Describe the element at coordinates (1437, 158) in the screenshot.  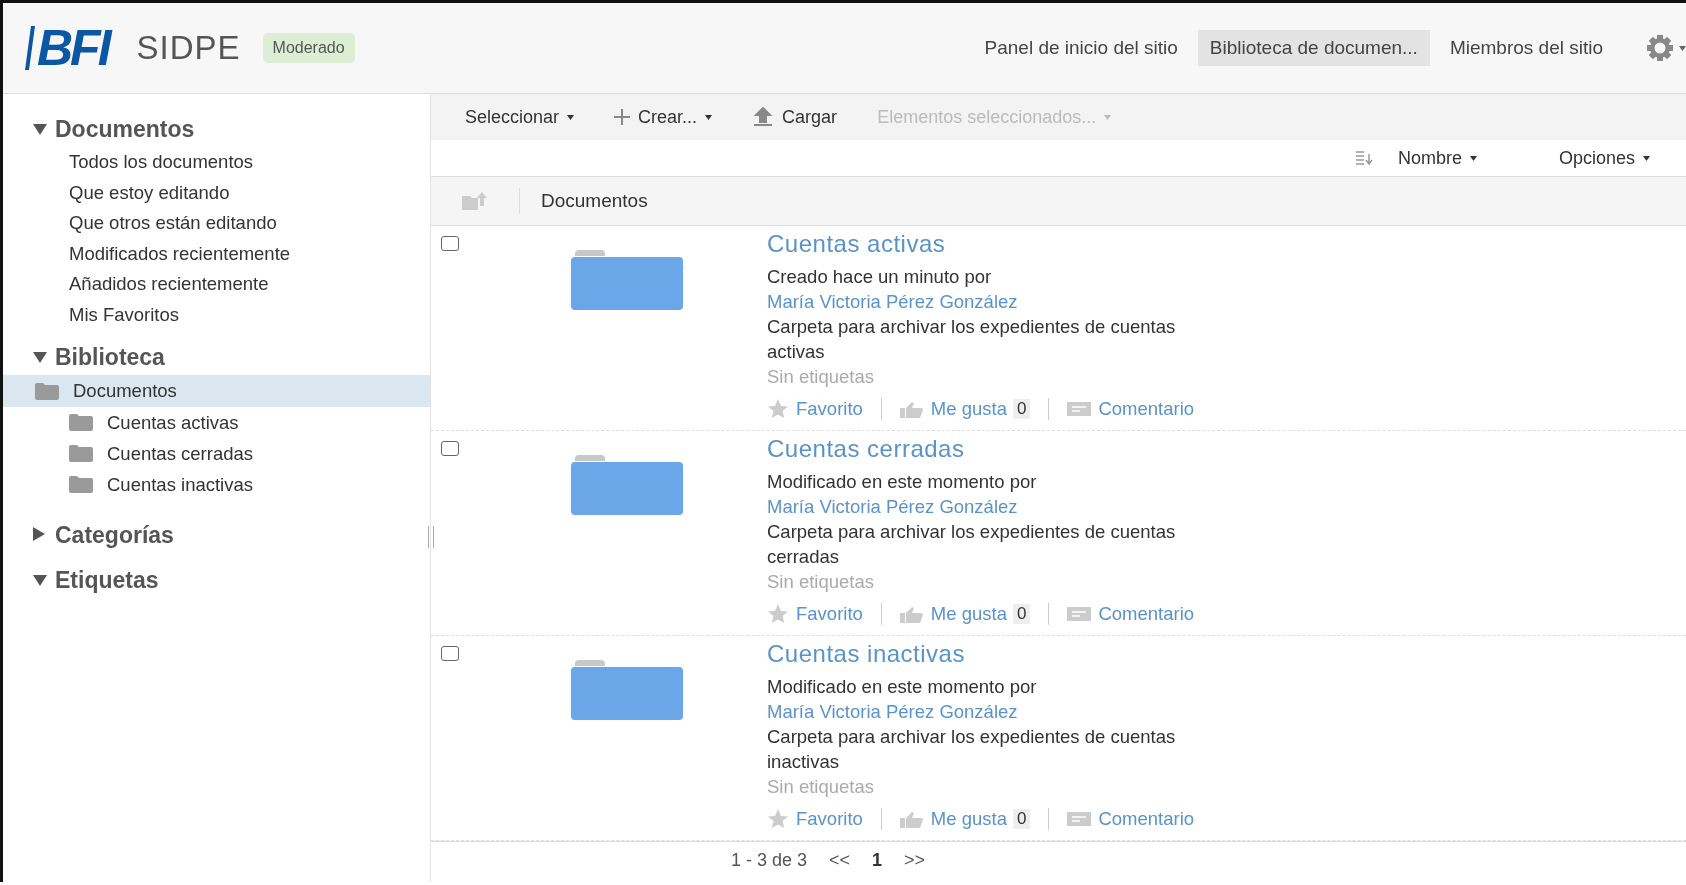
I see `sort-button: Nombre` at that location.